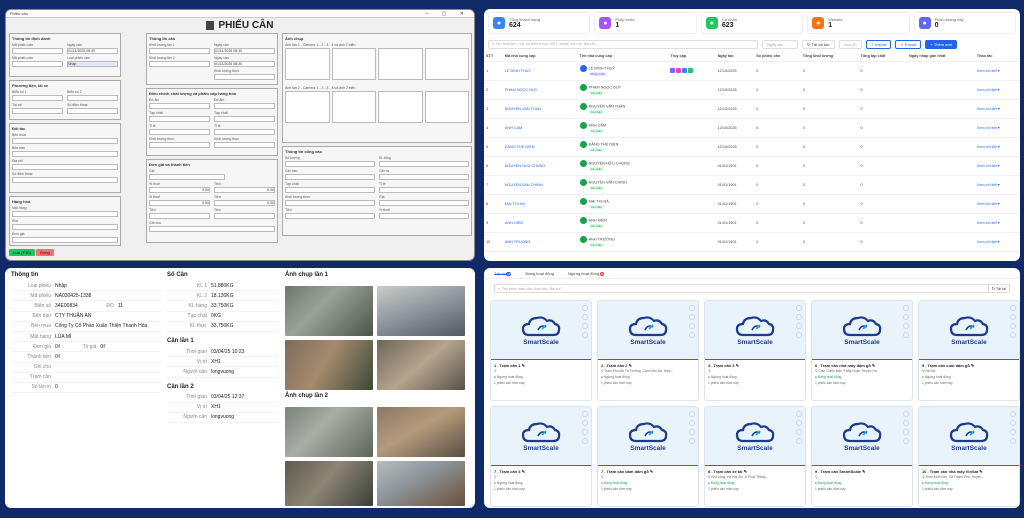  What do you see at coordinates (37, 64) in the screenshot?
I see `code2-field` at bounding box center [37, 64].